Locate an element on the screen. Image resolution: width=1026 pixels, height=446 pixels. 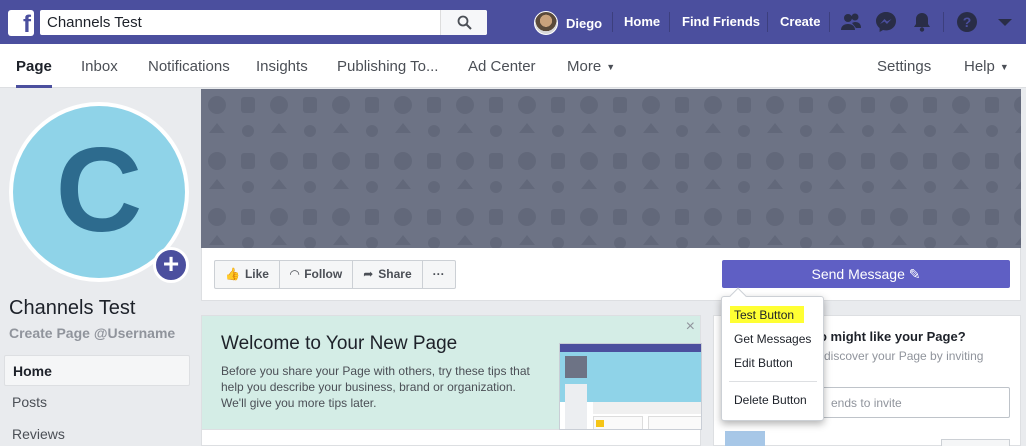
create-username-link: Create Page @Username is located at coordinates (92, 333).